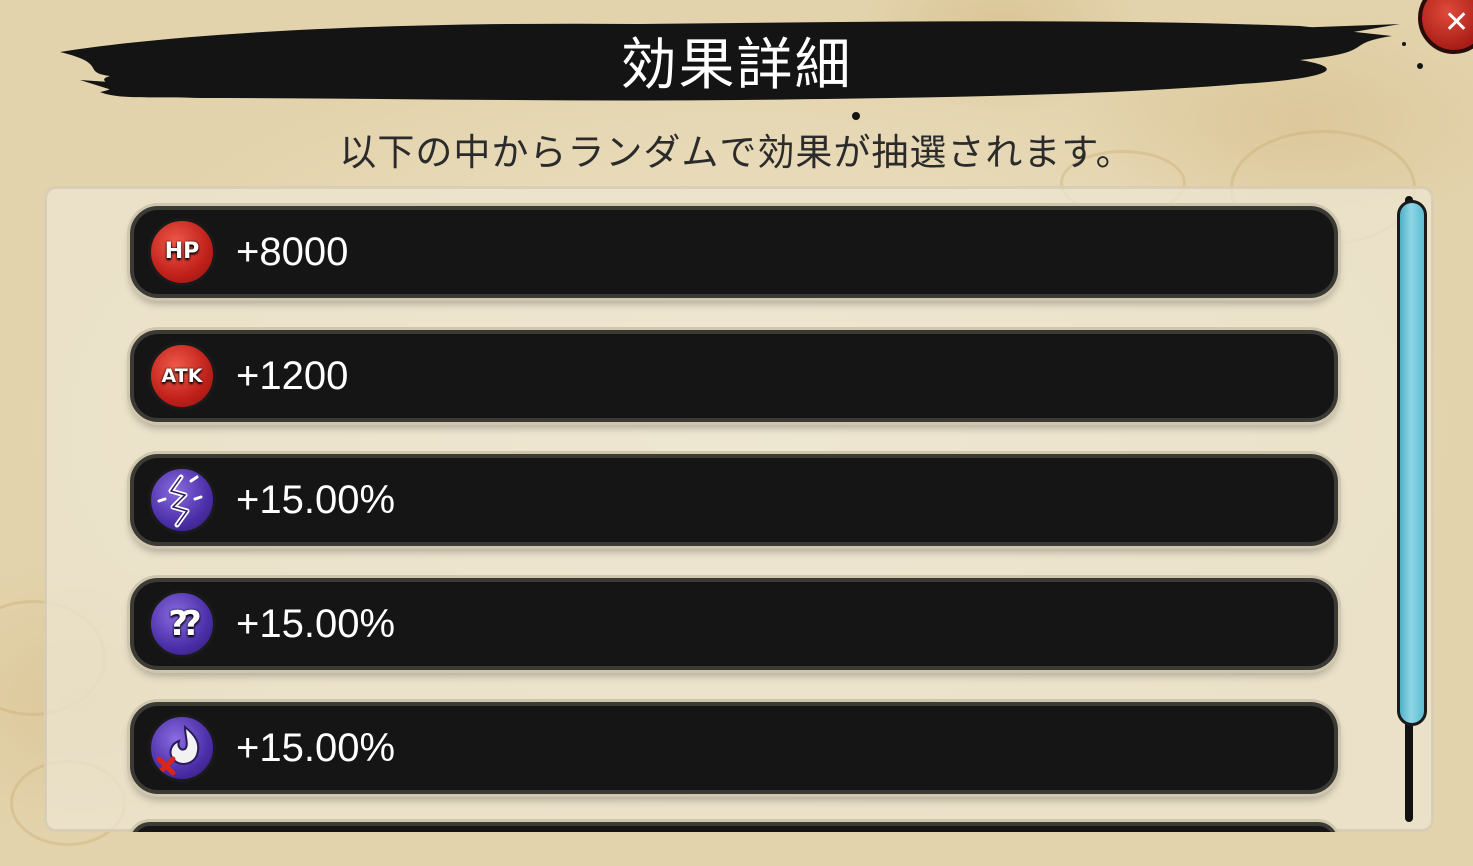 This screenshot has height=866, width=1473. What do you see at coordinates (182, 748) in the screenshot?
I see `flame-cancel-icon` at bounding box center [182, 748].